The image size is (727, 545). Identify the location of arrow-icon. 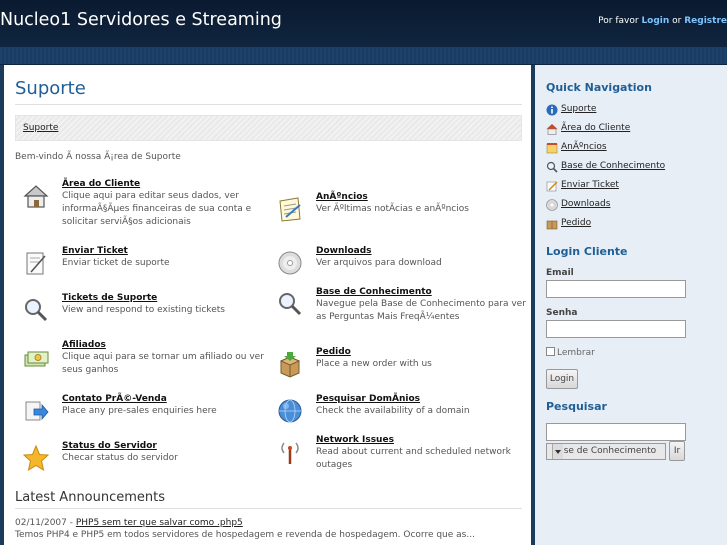
(37, 411).